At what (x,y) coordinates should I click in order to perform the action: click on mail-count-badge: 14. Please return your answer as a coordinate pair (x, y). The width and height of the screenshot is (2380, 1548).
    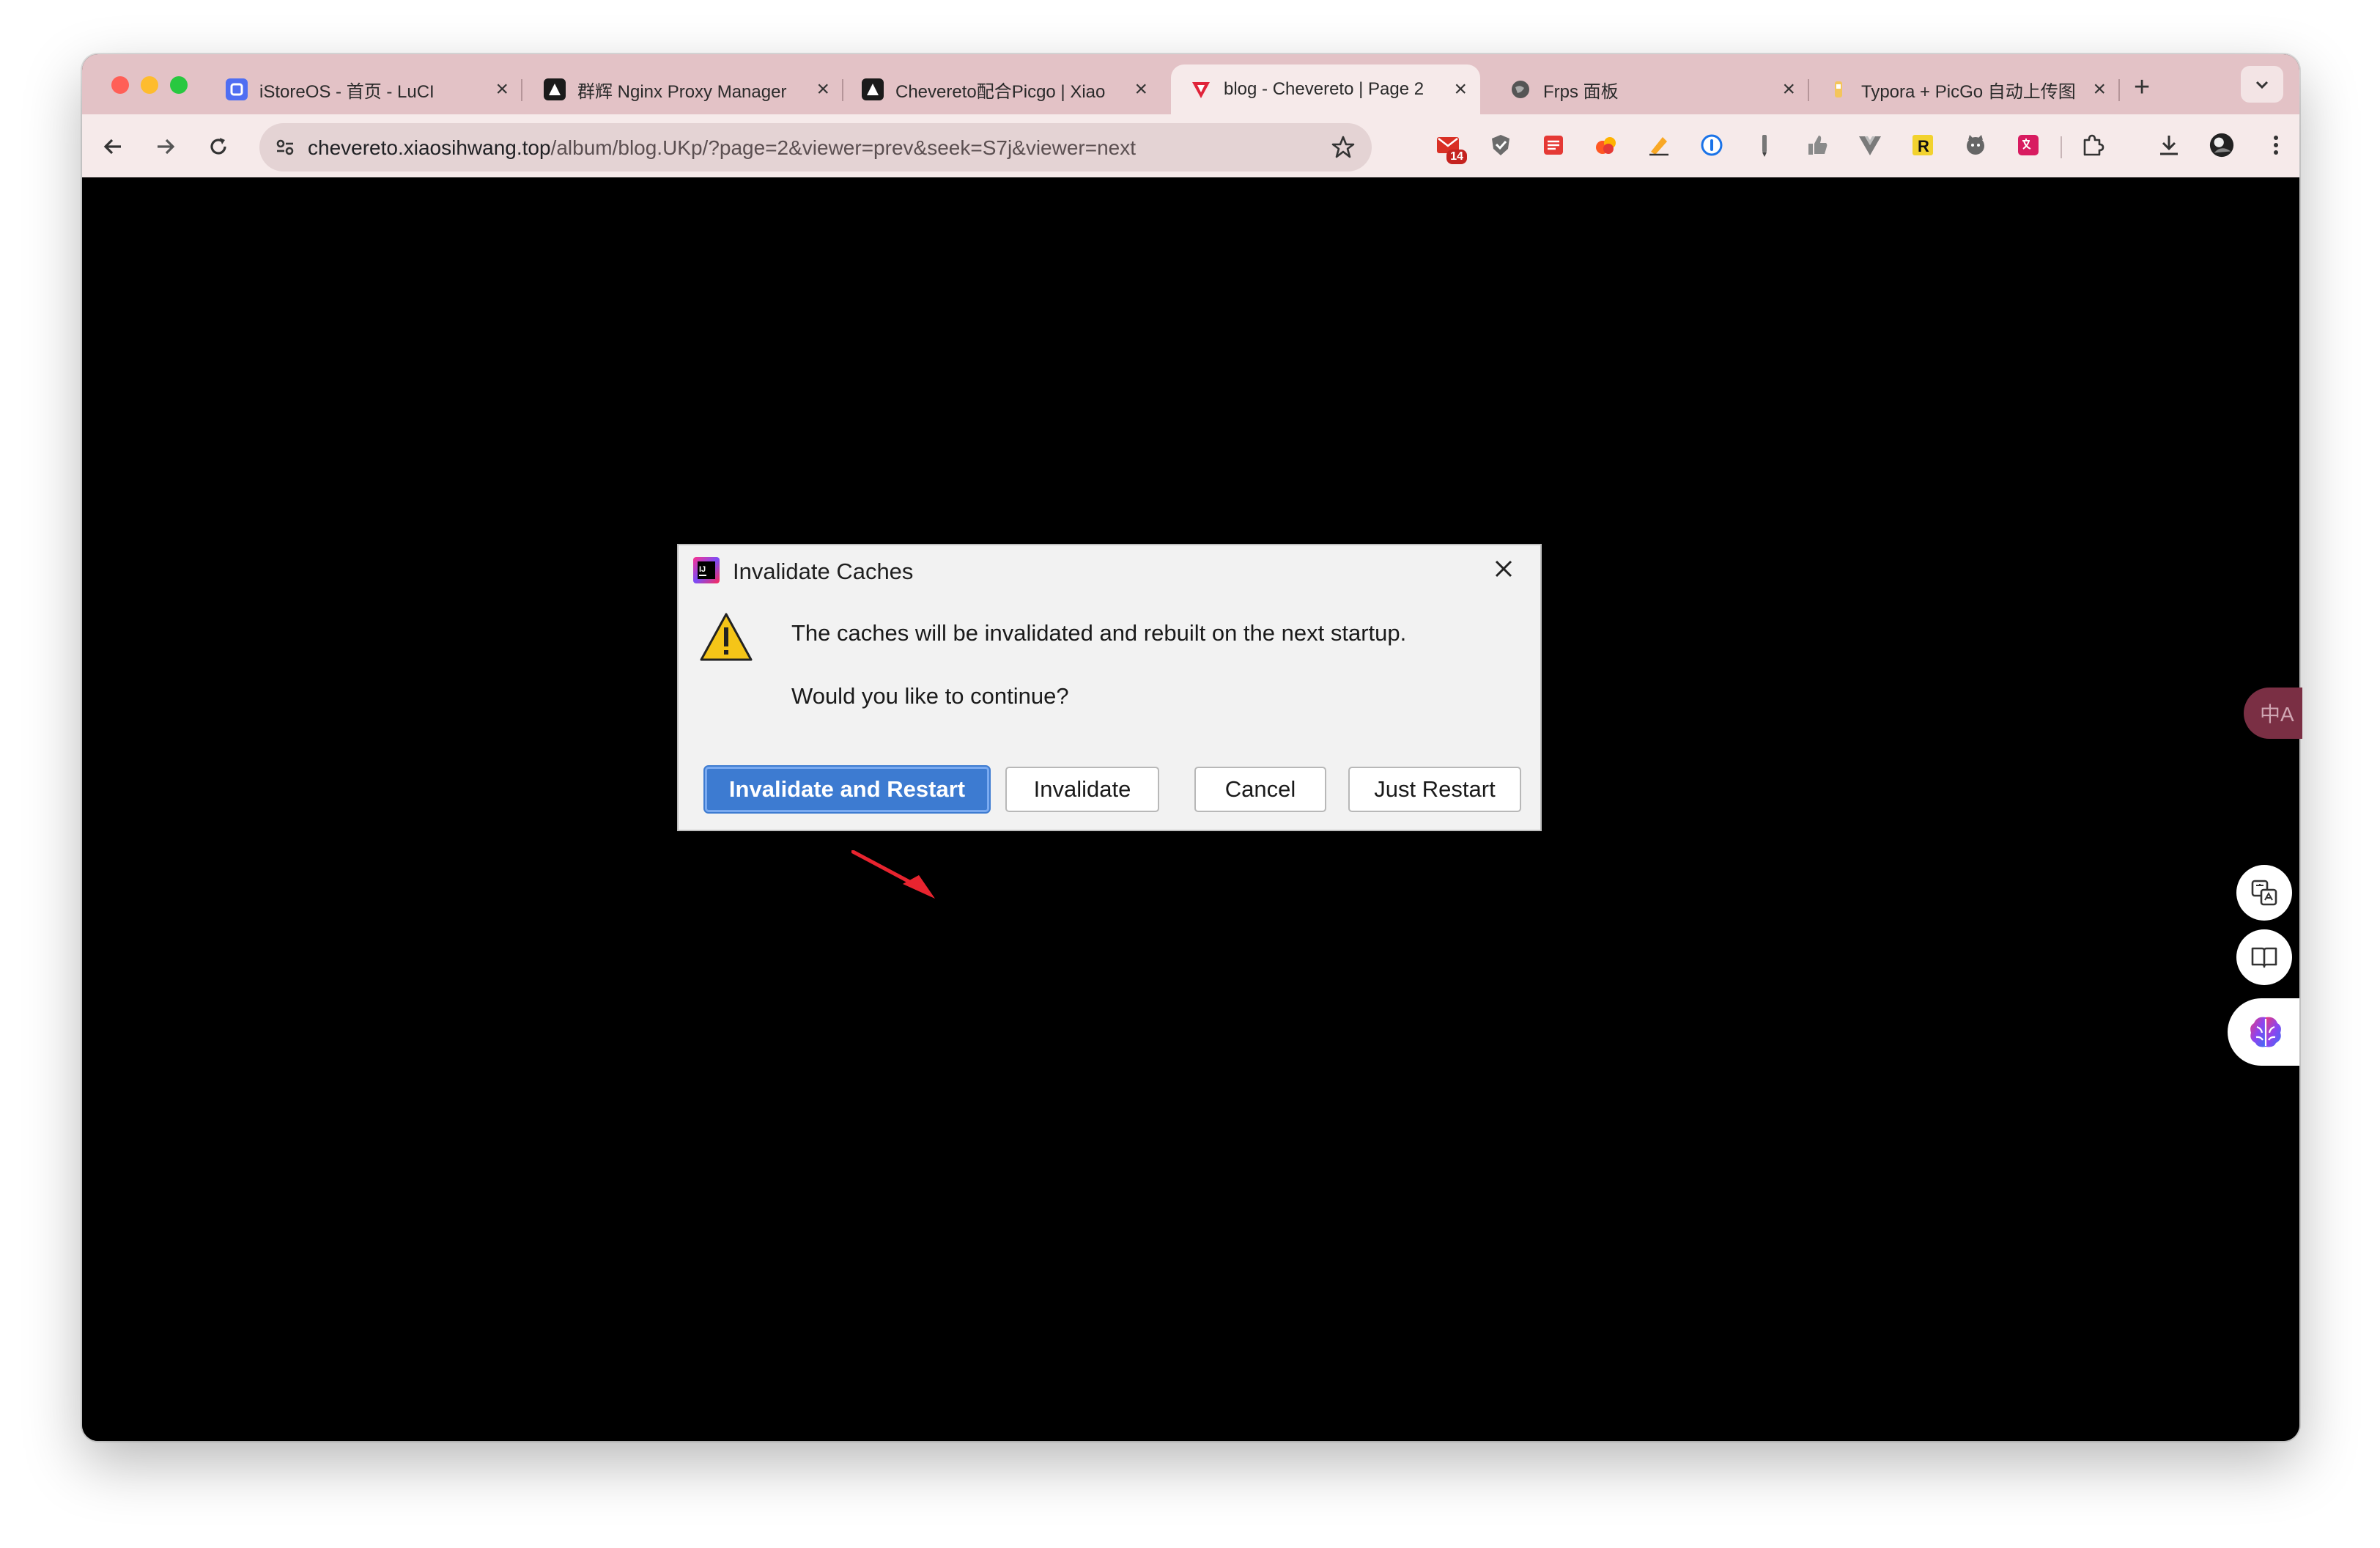
    Looking at the image, I should click on (1456, 157).